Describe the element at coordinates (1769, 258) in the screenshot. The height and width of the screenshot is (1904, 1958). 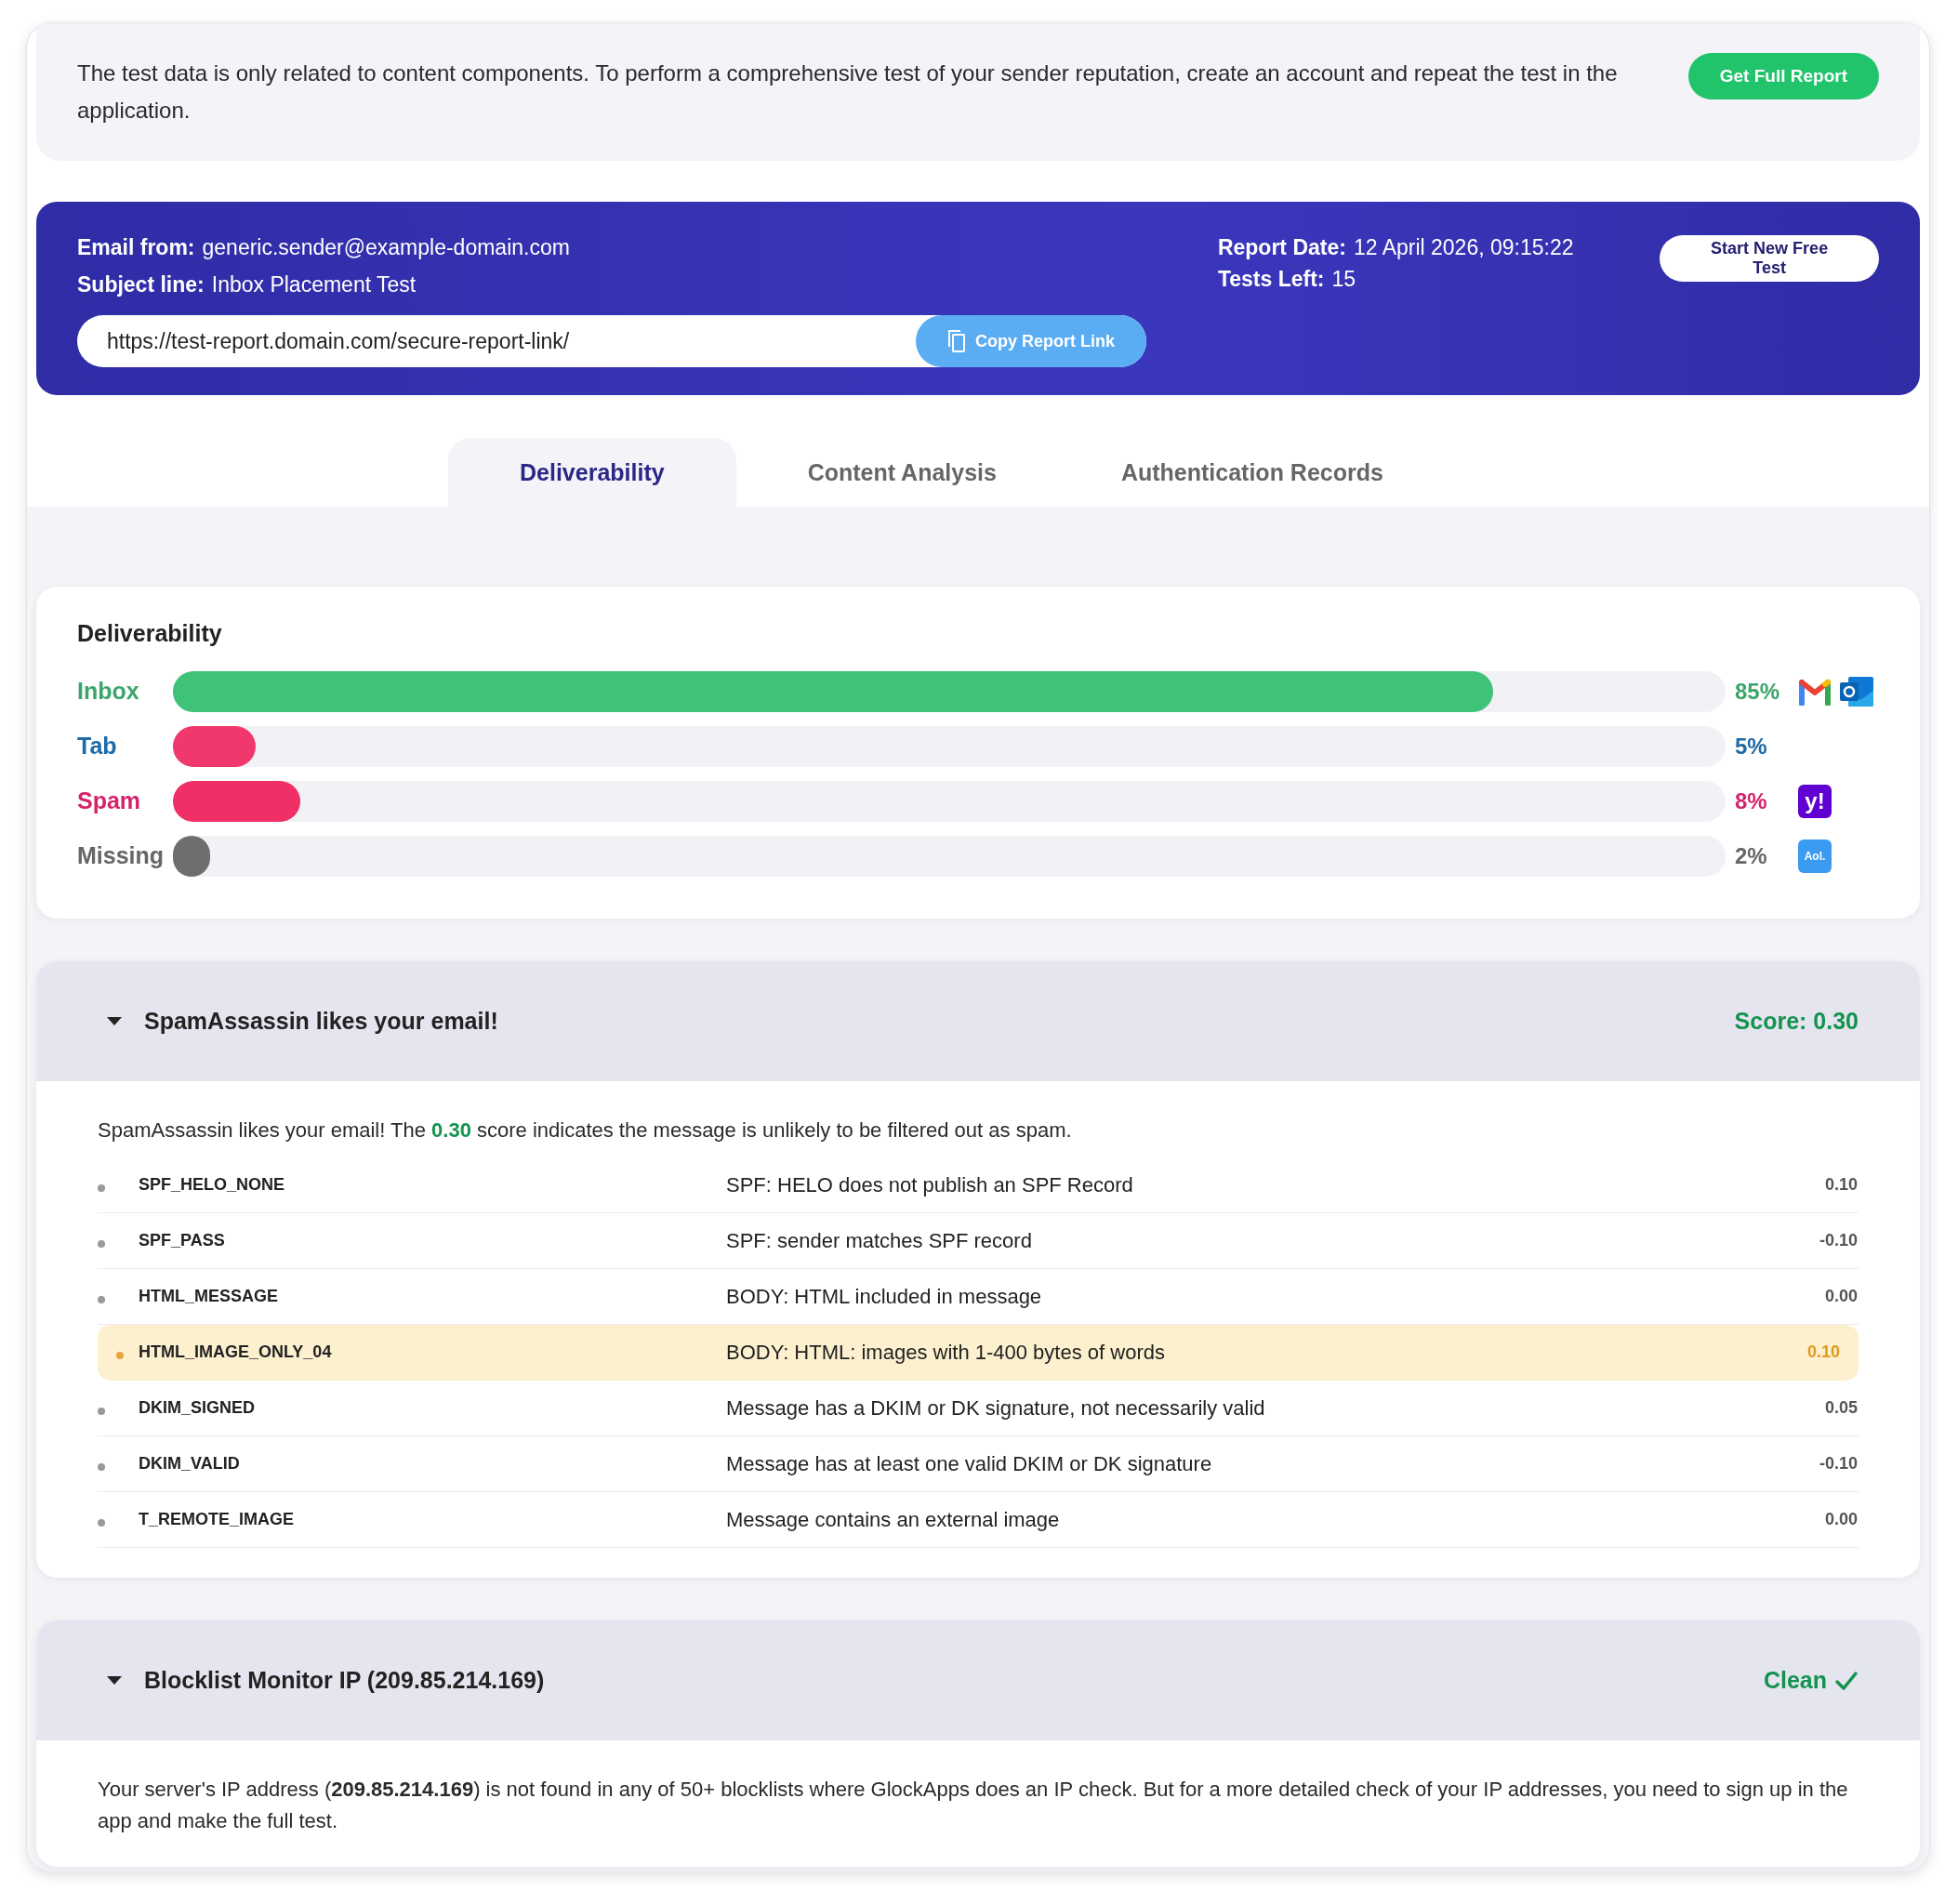
I see `start-new-test-button: Start New Free Test` at that location.